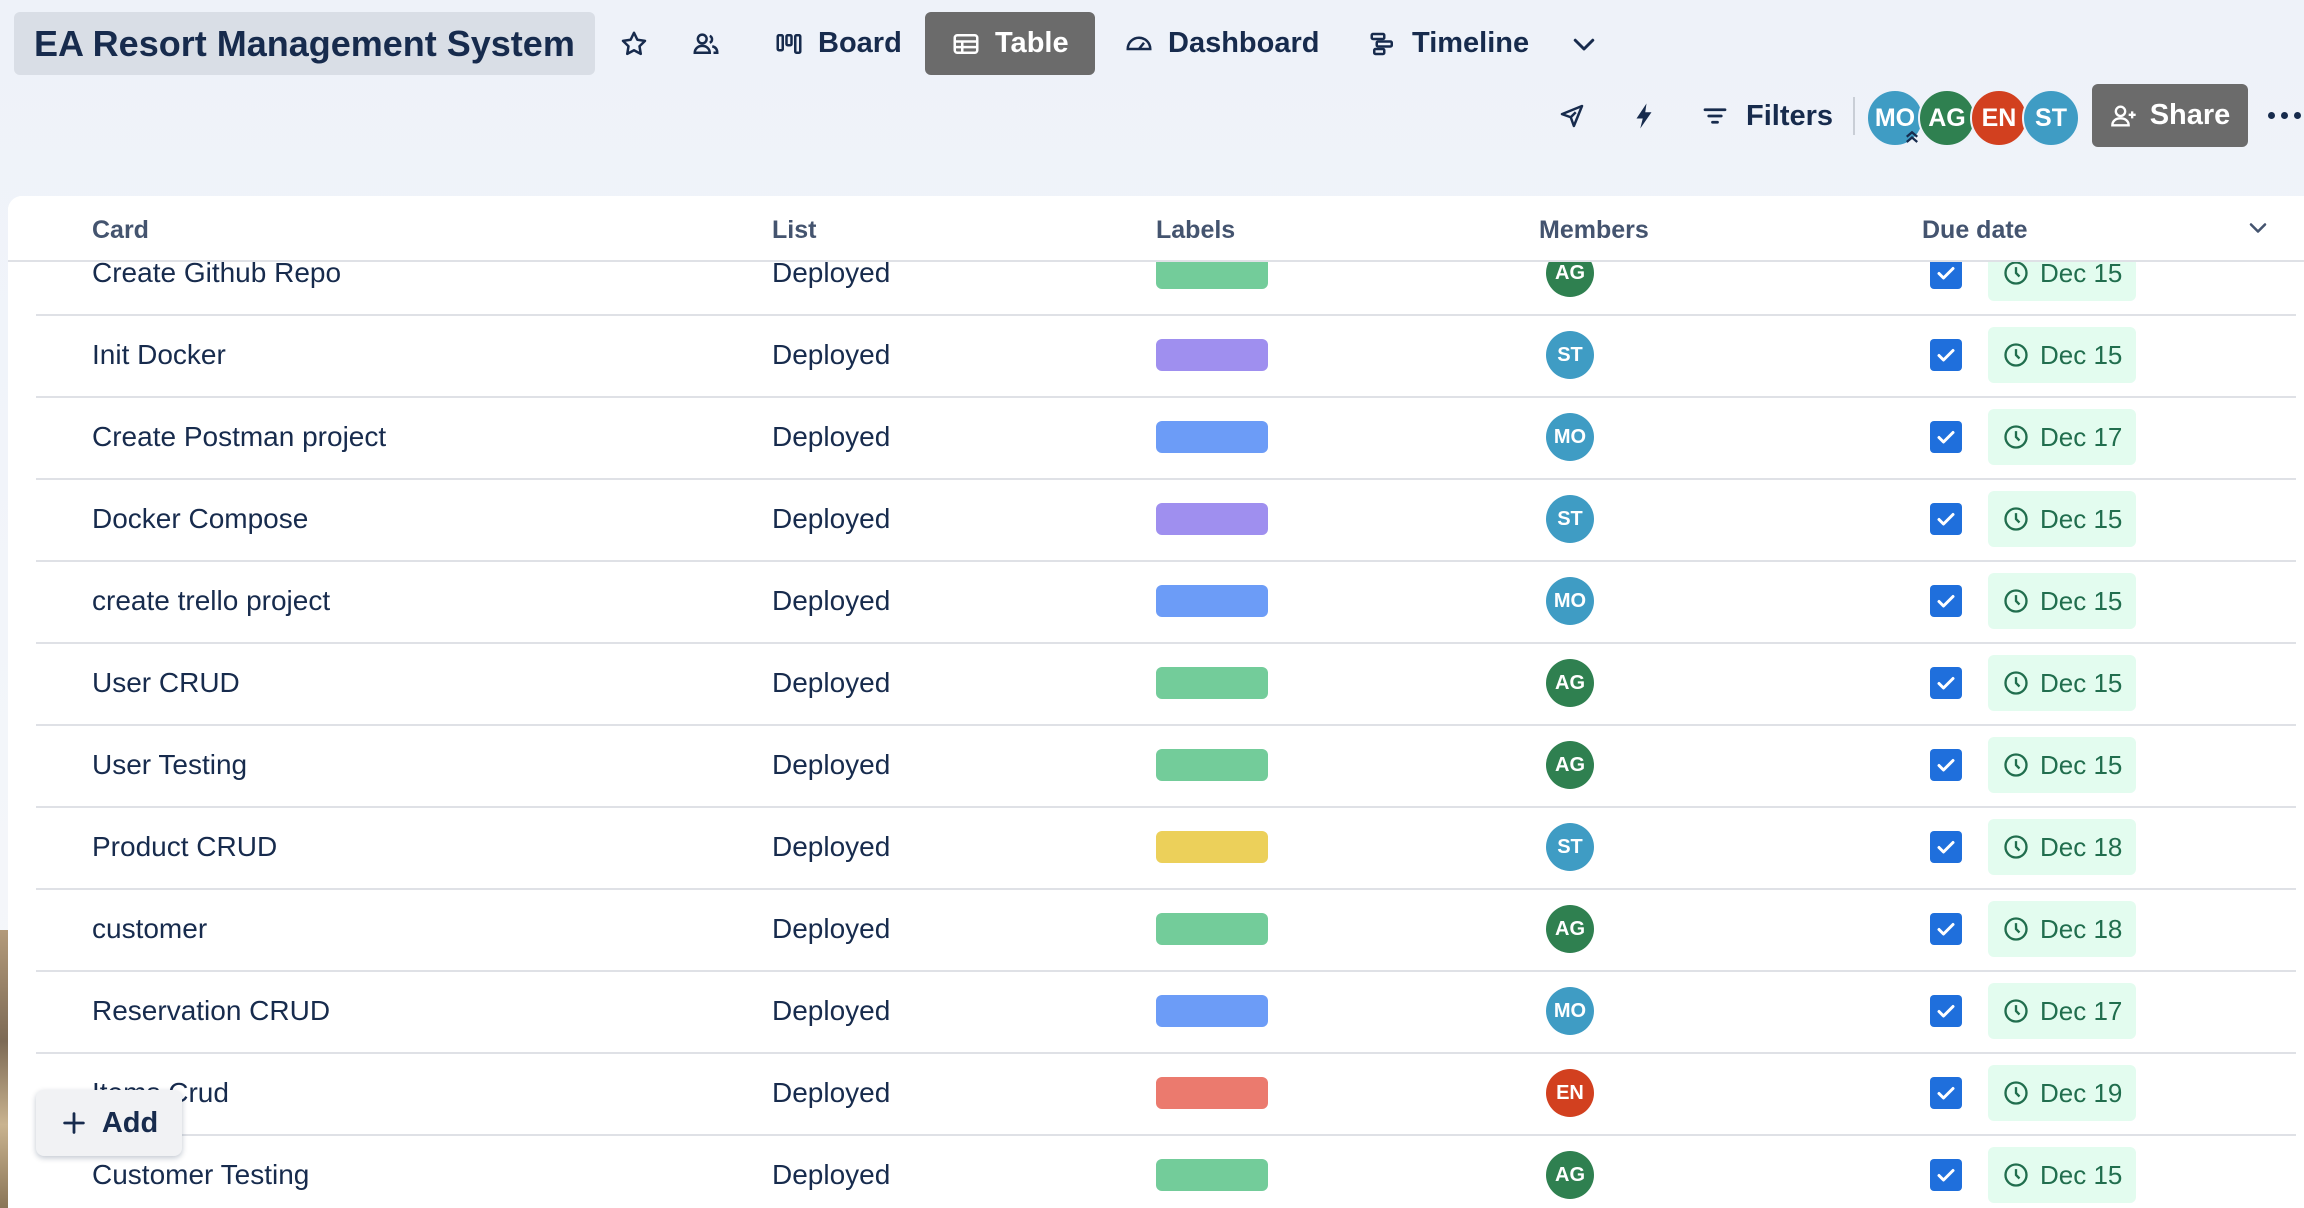 Image resolution: width=2304 pixels, height=1208 pixels. I want to click on table-row: create trello project Deployed MO Dec 15, so click(1166, 602).